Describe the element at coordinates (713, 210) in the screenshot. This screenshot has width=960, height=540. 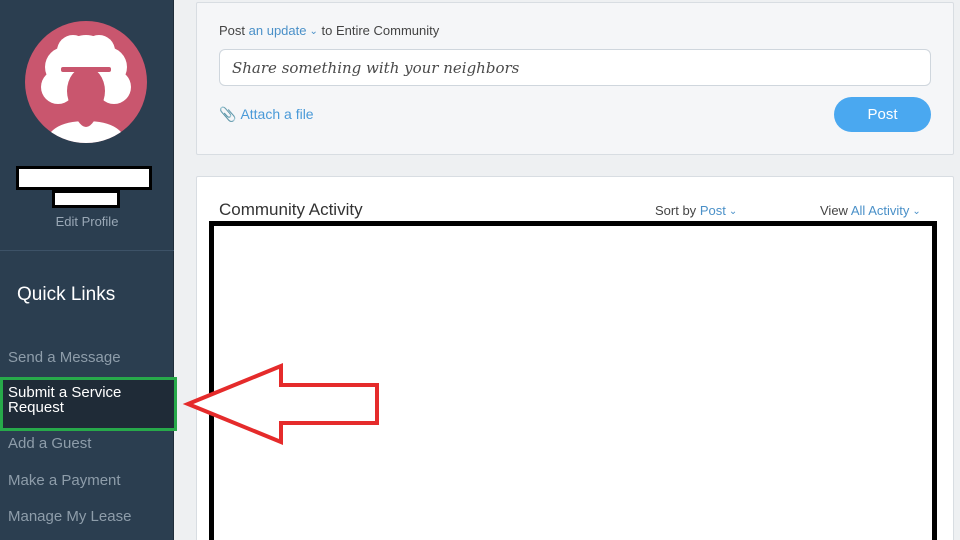
I see `sort-by-value: Post` at that location.